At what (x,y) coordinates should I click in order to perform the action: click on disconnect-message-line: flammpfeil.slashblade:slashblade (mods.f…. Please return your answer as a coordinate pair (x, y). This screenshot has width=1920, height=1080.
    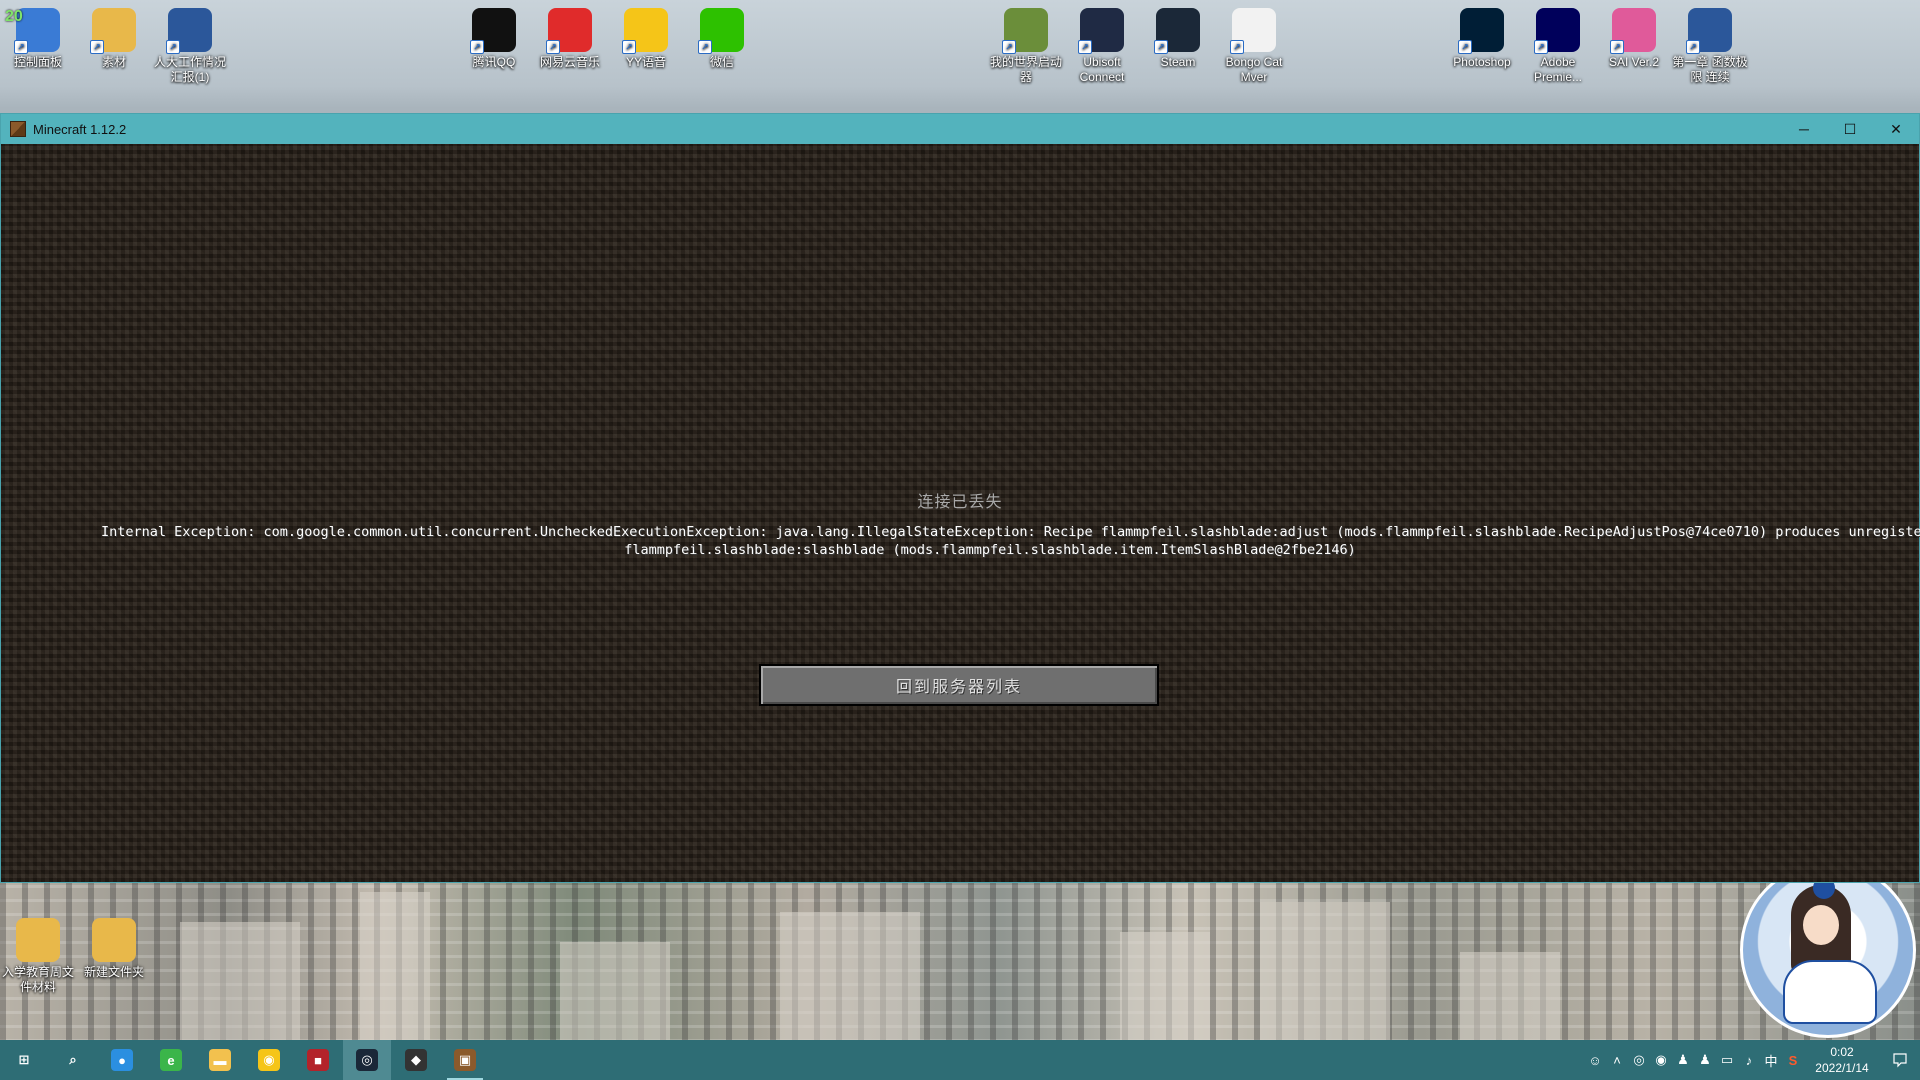
    Looking at the image, I should click on (990, 550).